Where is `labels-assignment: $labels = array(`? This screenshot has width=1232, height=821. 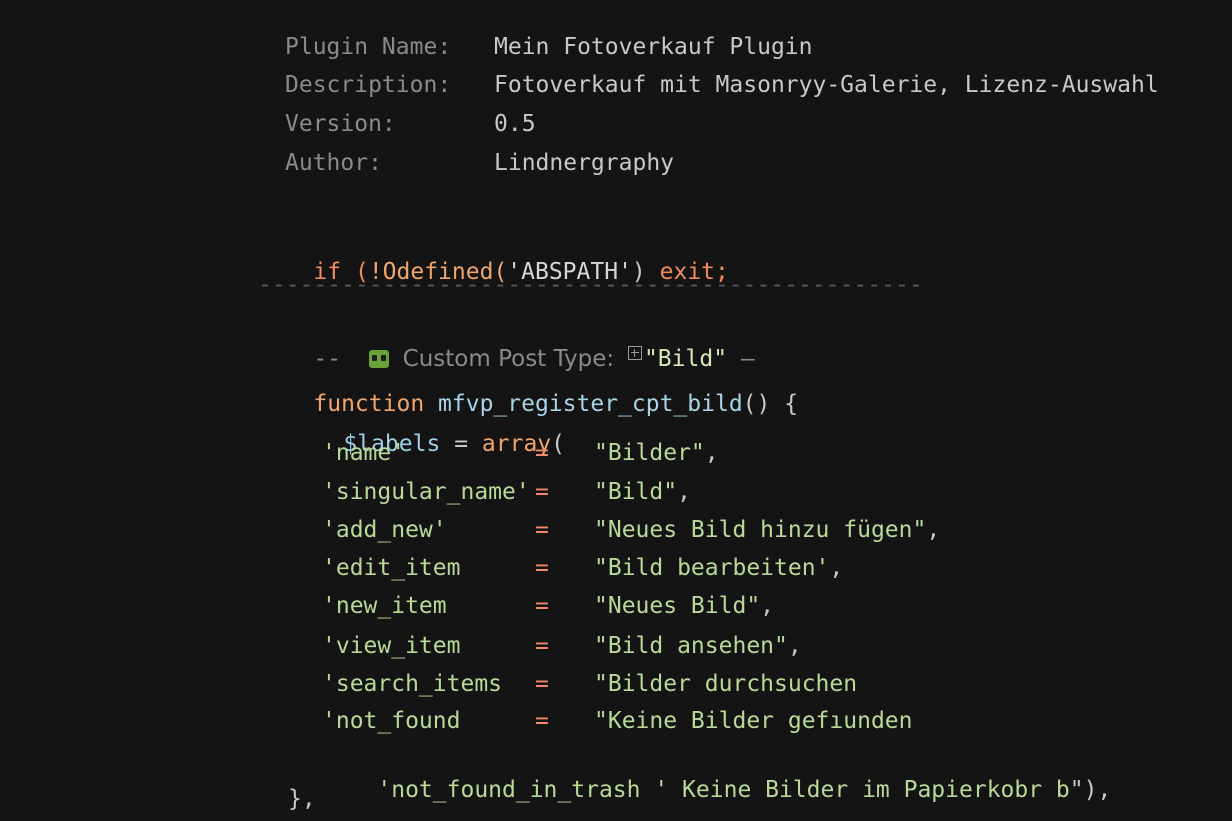
labels-assignment: $labels = array( is located at coordinates (638, 428).